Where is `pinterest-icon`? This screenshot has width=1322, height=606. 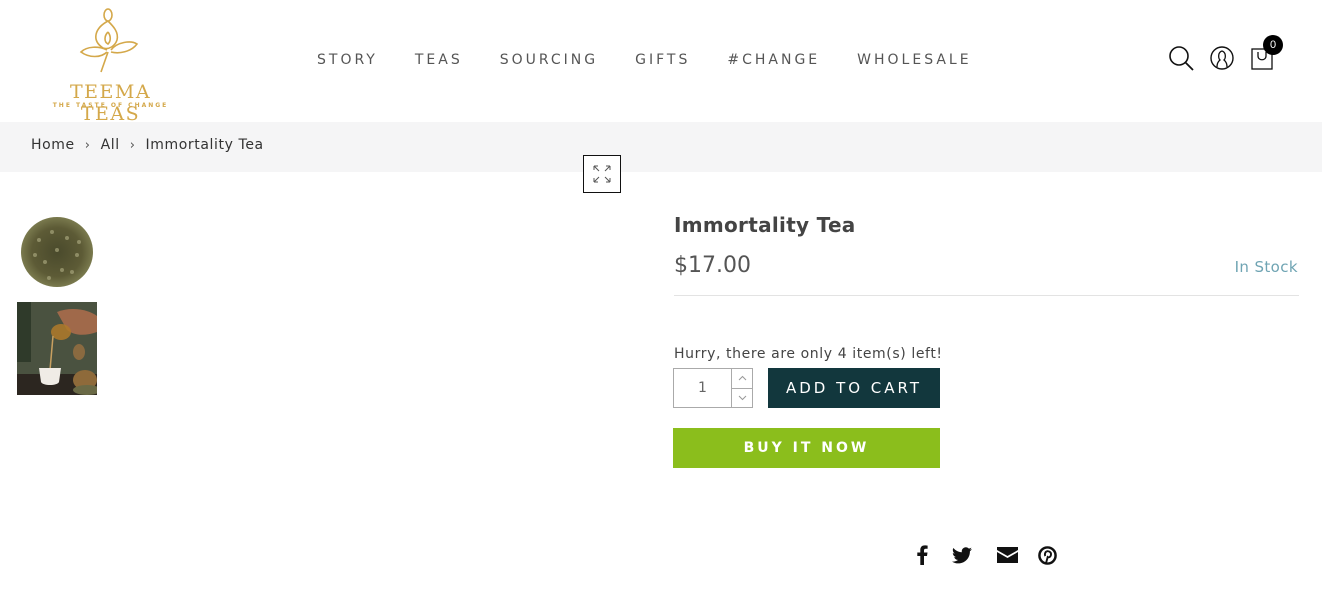 pinterest-icon is located at coordinates (1047, 555).